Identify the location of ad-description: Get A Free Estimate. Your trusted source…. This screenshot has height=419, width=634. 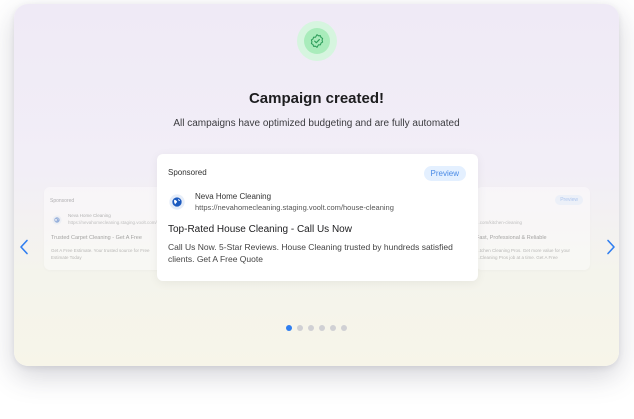
(100, 254).